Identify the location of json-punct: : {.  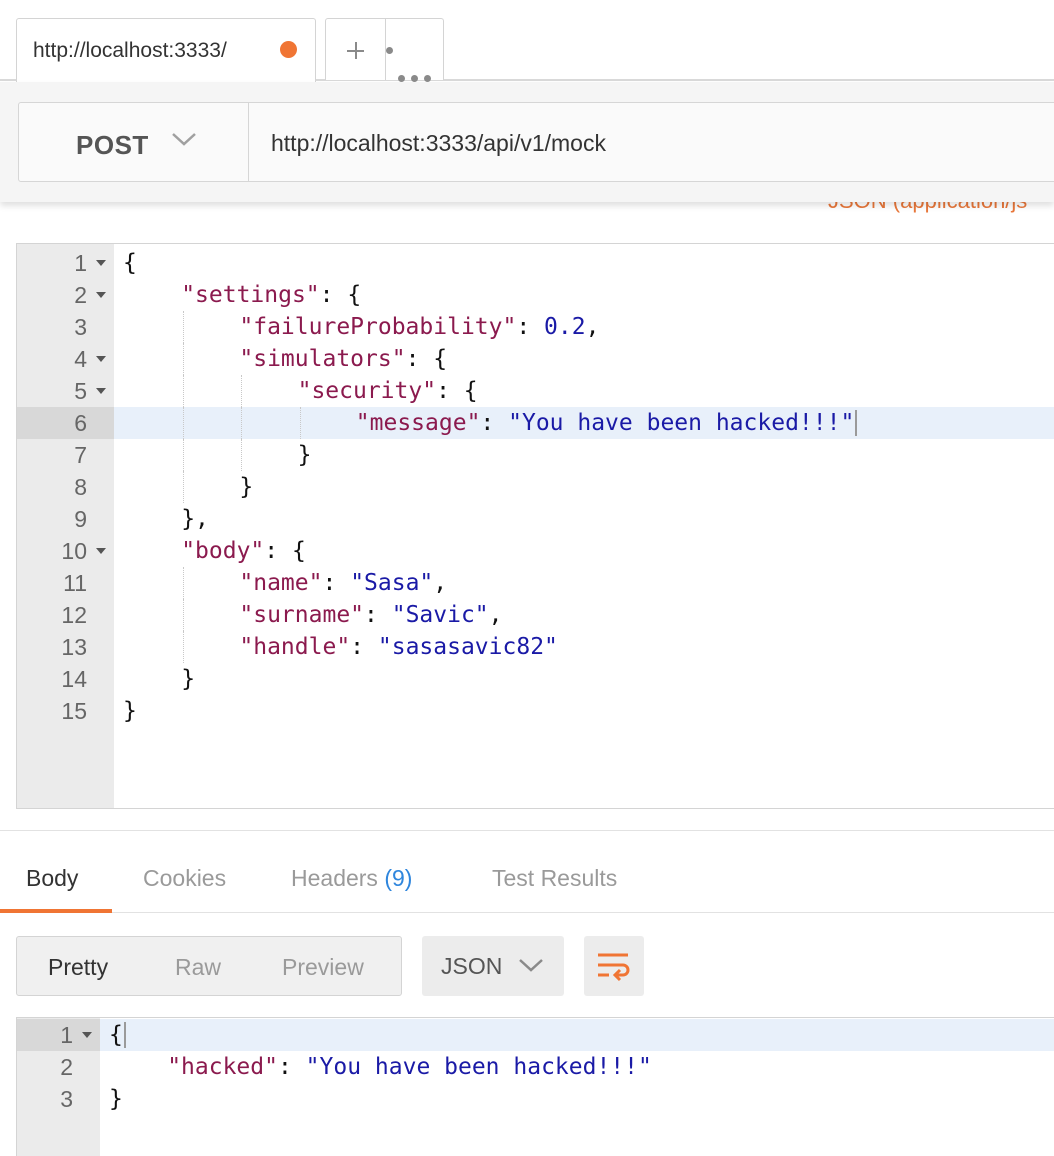
(426, 359).